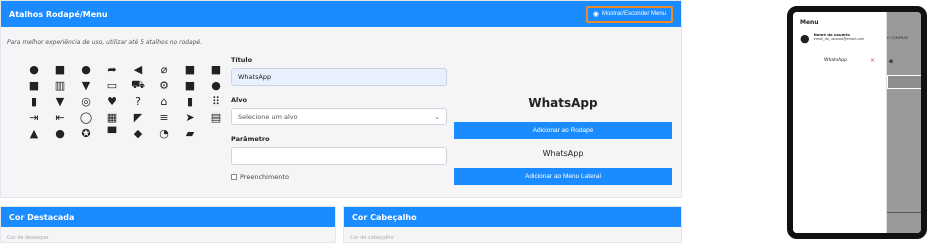 The height and width of the screenshot is (243, 930). What do you see at coordinates (34, 133) in the screenshot?
I see `user-icon: ▲` at bounding box center [34, 133].